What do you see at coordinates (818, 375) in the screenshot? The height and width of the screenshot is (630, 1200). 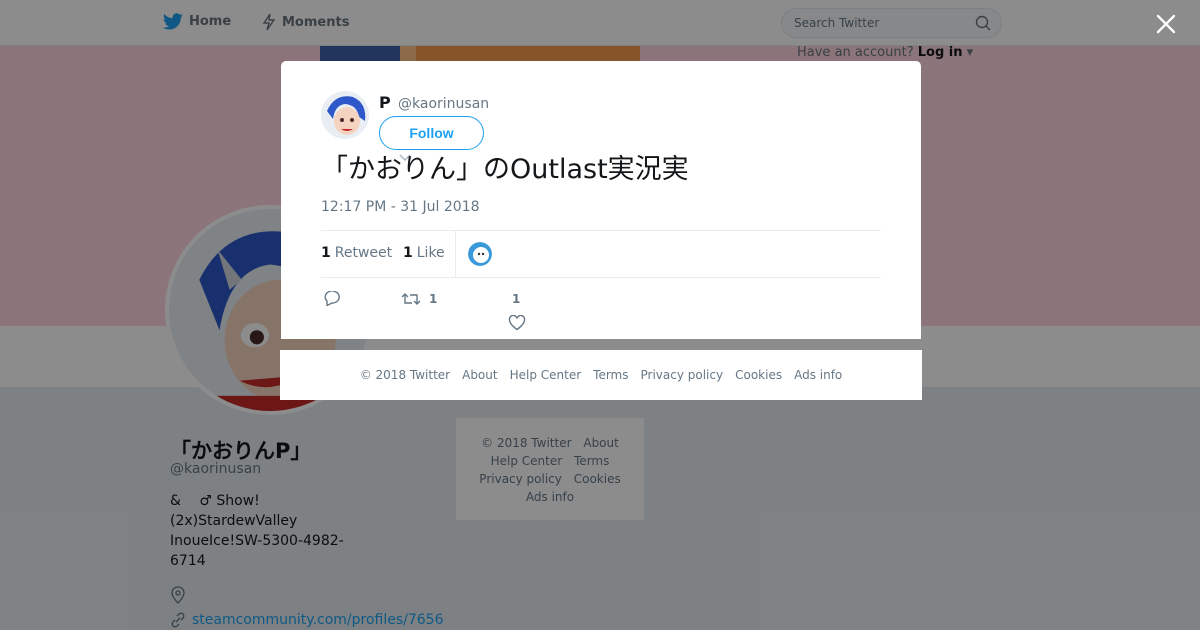 I see `footer-ads-link: Ads info` at bounding box center [818, 375].